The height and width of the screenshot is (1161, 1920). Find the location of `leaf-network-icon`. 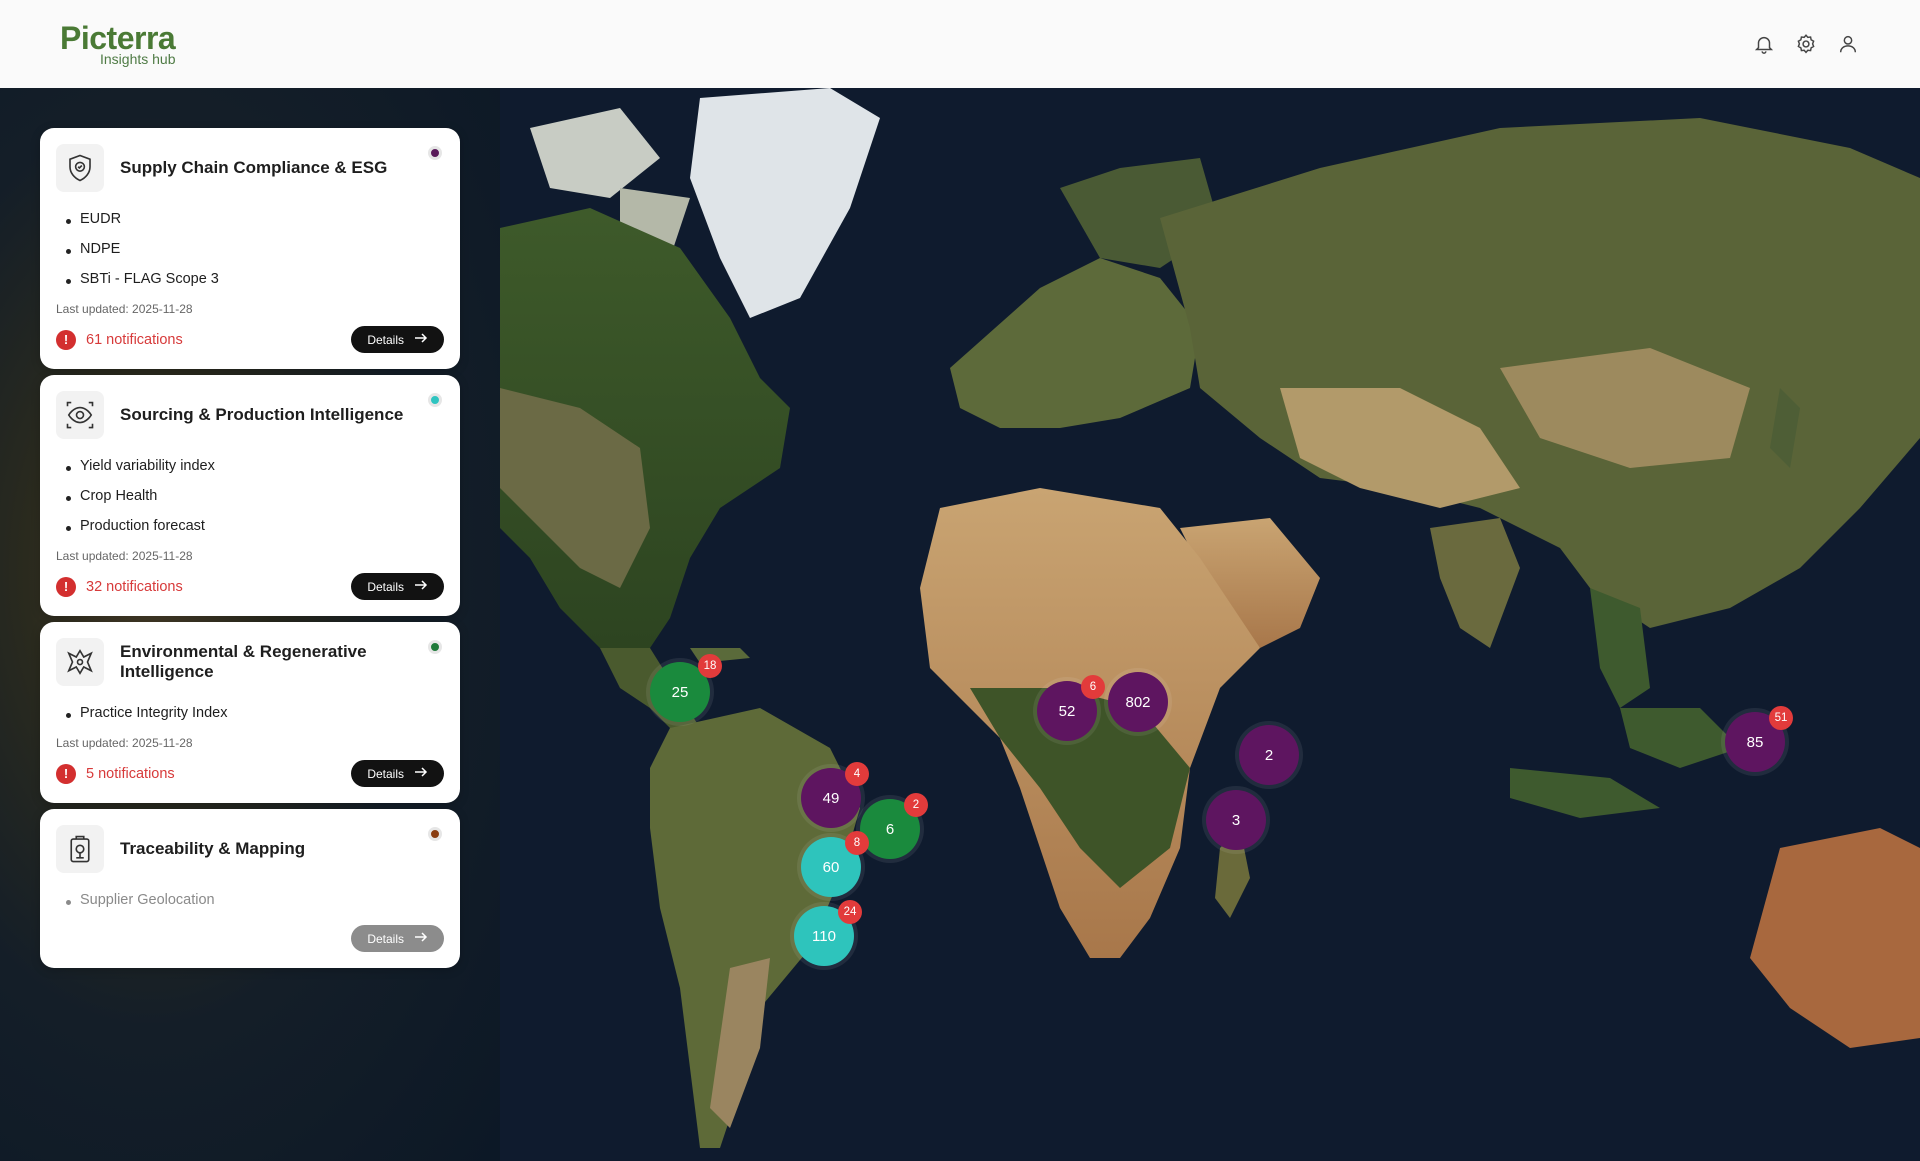

leaf-network-icon is located at coordinates (80, 662).